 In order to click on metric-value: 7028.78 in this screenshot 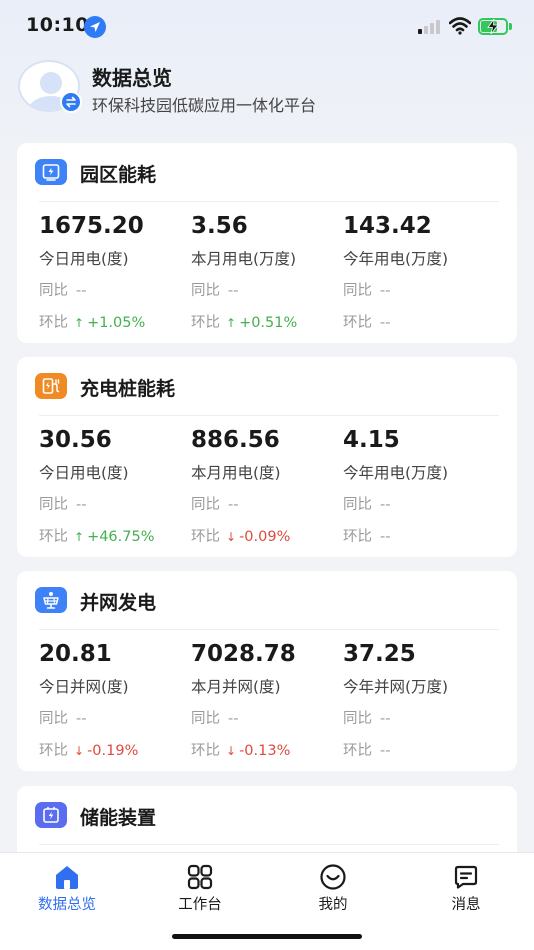, I will do `click(243, 654)`.